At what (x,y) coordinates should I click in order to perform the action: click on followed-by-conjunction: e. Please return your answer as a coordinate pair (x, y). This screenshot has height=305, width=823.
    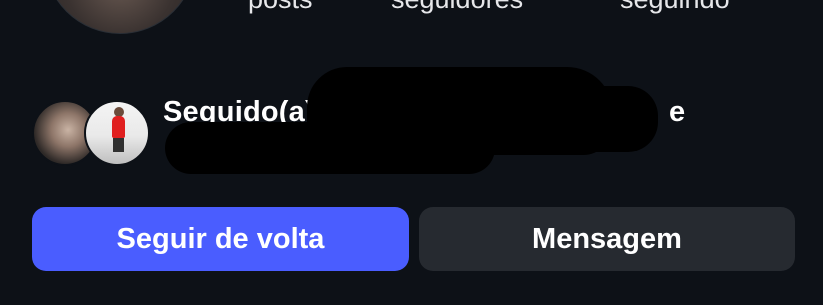
    Looking at the image, I should click on (677, 112).